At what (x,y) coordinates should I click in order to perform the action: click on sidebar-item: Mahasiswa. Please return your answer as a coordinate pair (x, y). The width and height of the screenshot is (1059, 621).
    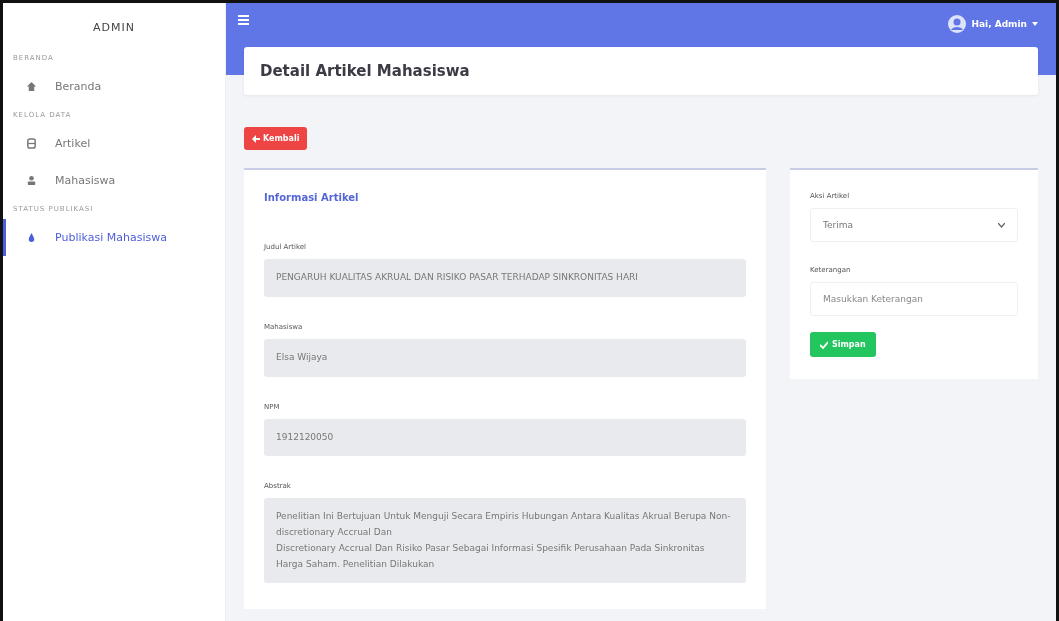
    Looking at the image, I should click on (114, 180).